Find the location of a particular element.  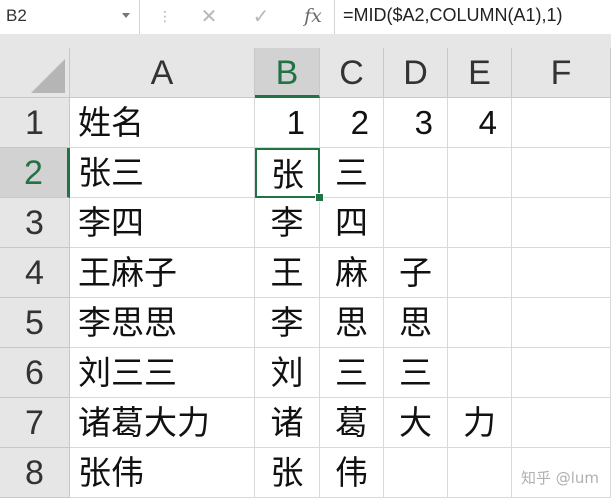

cell-b5: 李 is located at coordinates (287, 323).